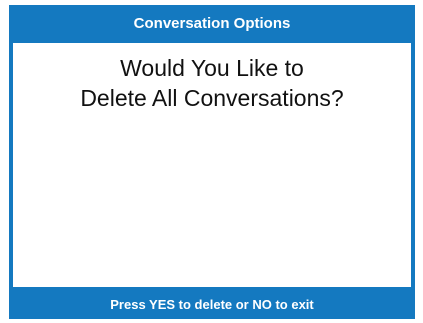  Describe the element at coordinates (212, 98) in the screenshot. I see `question-line-2: Delete All Conversations?` at that location.